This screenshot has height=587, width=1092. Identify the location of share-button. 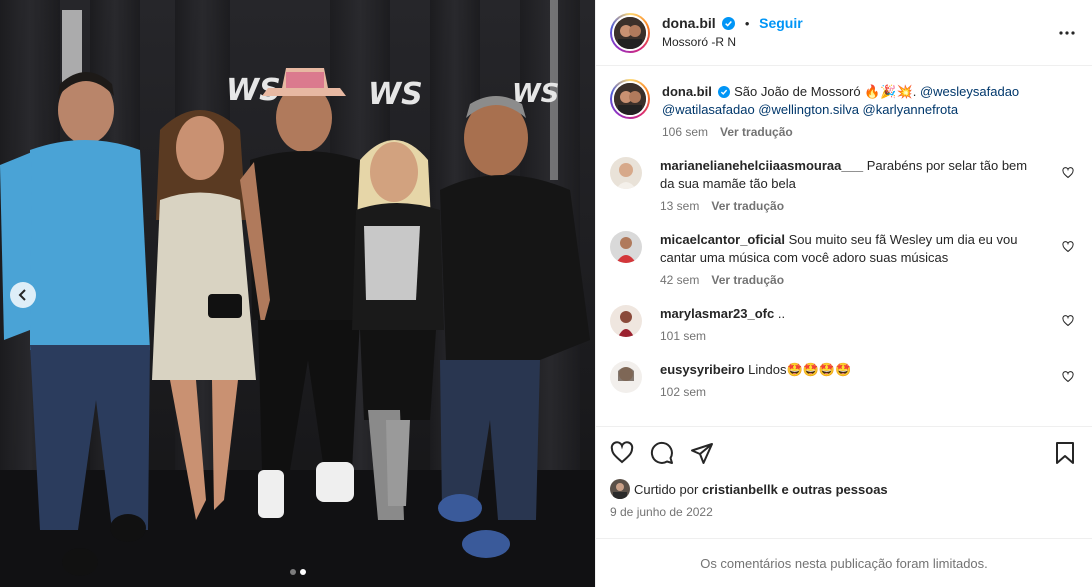
(702, 453).